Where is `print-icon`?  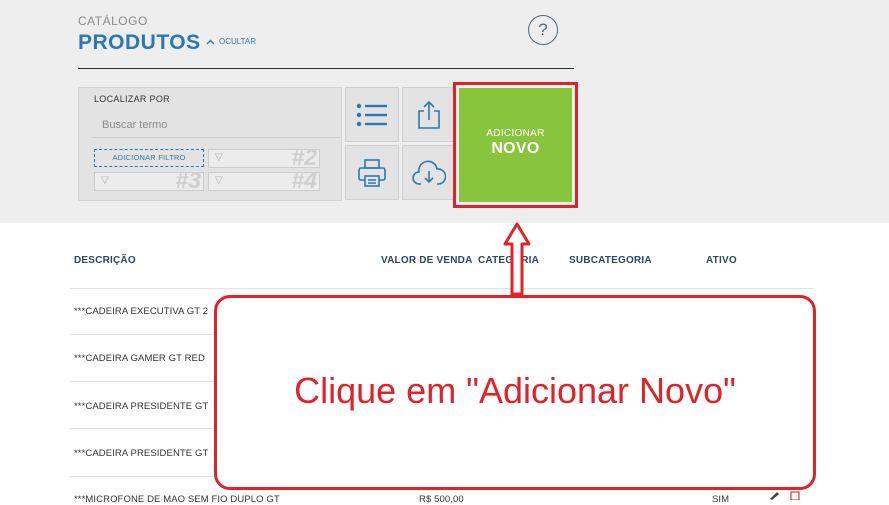
print-icon is located at coordinates (372, 172).